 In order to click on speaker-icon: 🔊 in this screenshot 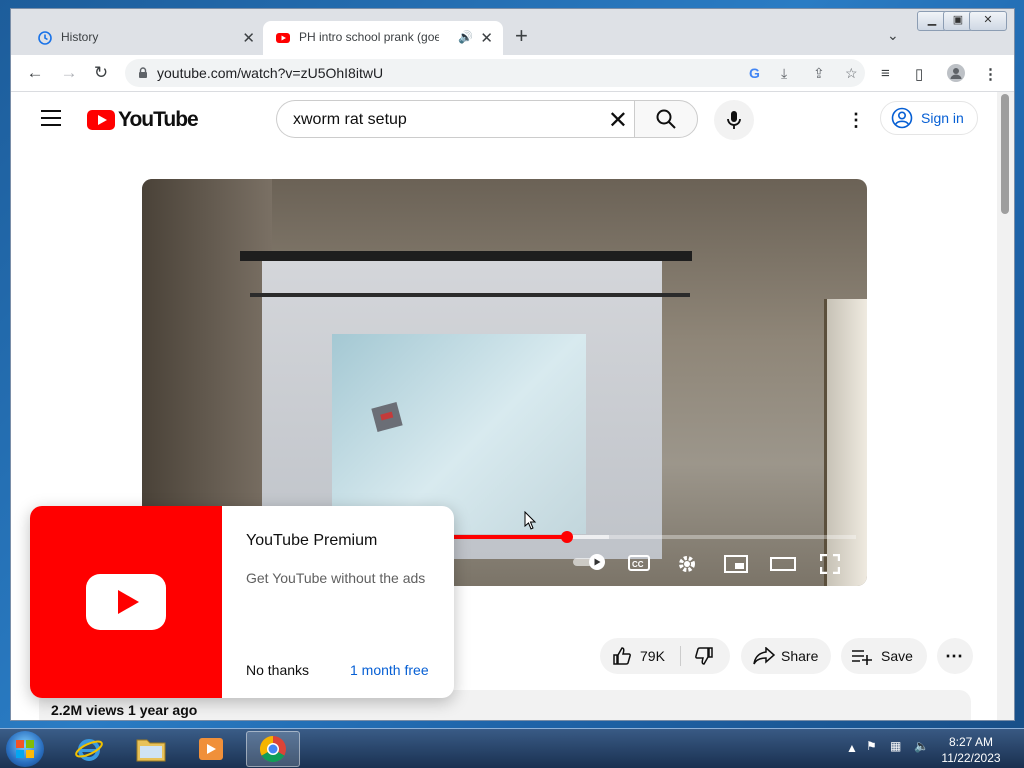, I will do `click(465, 37)`.